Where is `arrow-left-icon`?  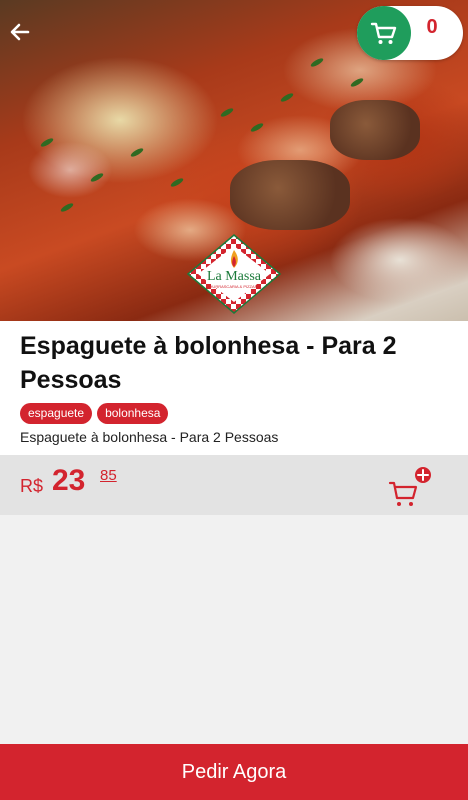
arrow-left-icon is located at coordinates (20, 32).